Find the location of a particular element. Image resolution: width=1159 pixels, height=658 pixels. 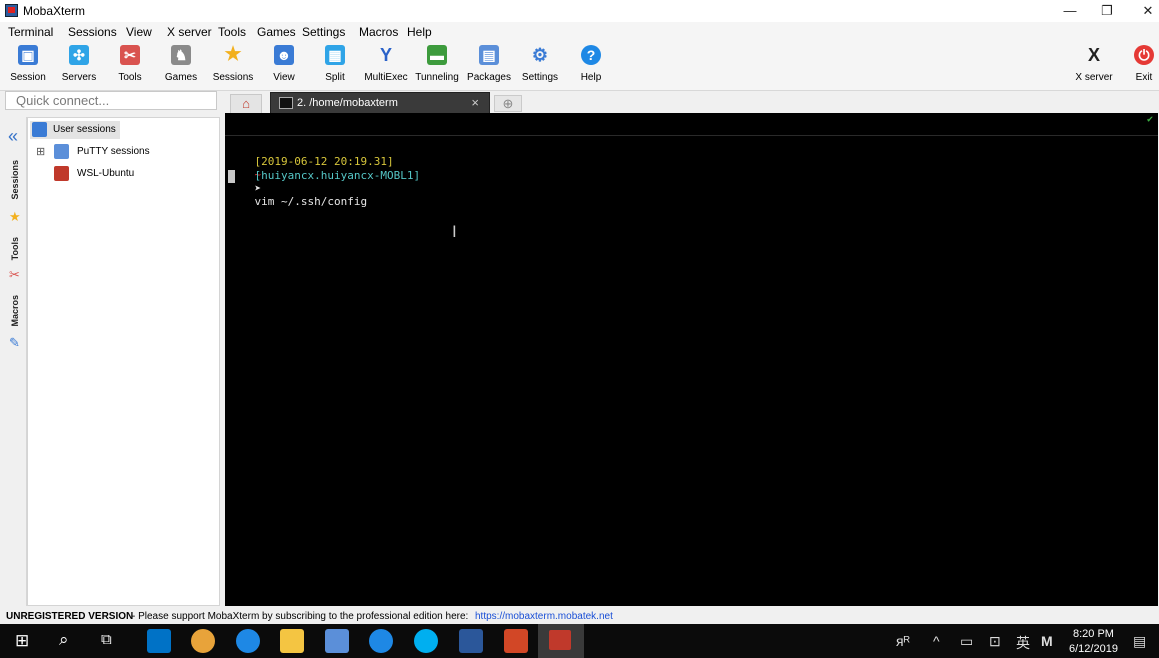

windows-start-icon: ⊞ is located at coordinates (22, 641).